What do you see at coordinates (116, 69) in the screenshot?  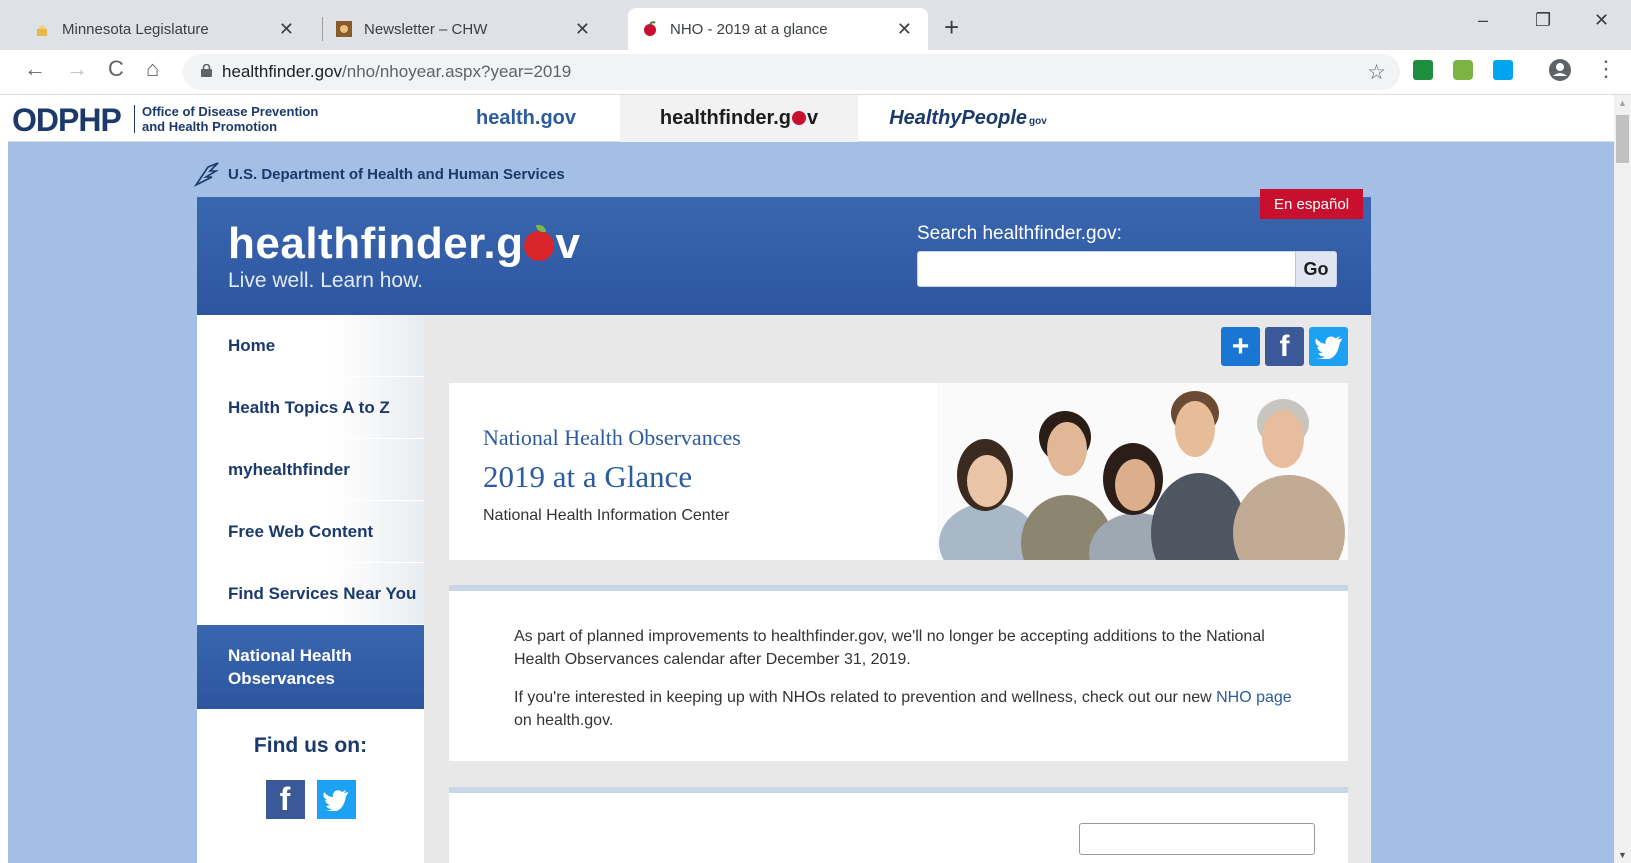 I see `reload-button: C` at bounding box center [116, 69].